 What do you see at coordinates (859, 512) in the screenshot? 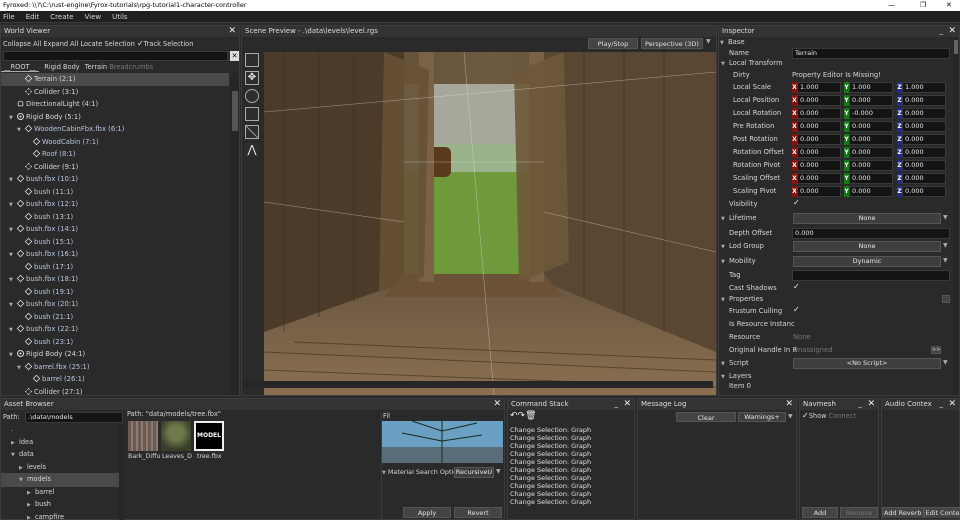
I see `navmesh-remove-button: Remove` at bounding box center [859, 512].